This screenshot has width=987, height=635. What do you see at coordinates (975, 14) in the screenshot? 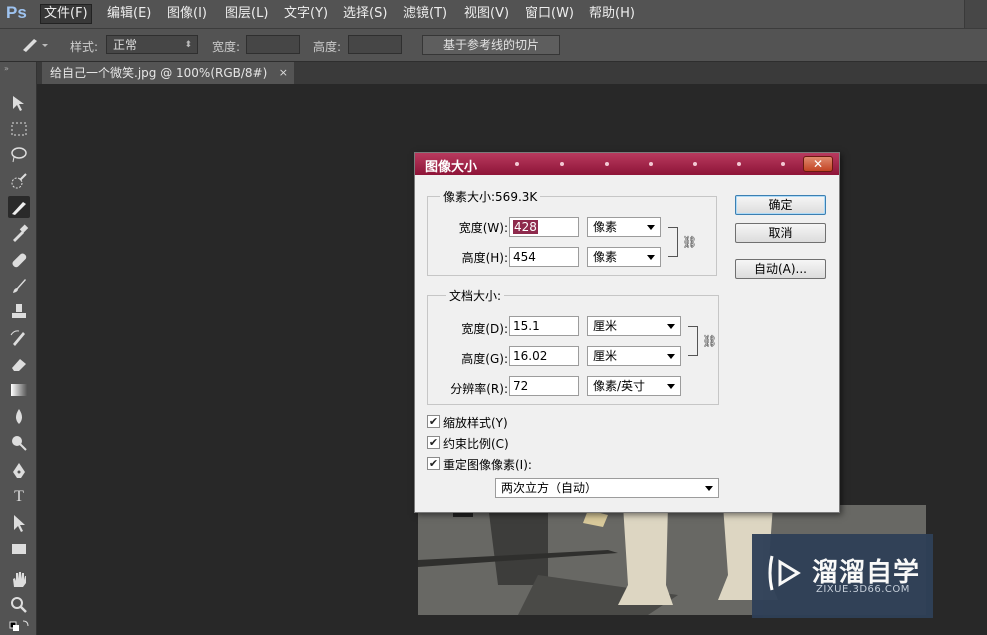
I see `window-control` at bounding box center [975, 14].